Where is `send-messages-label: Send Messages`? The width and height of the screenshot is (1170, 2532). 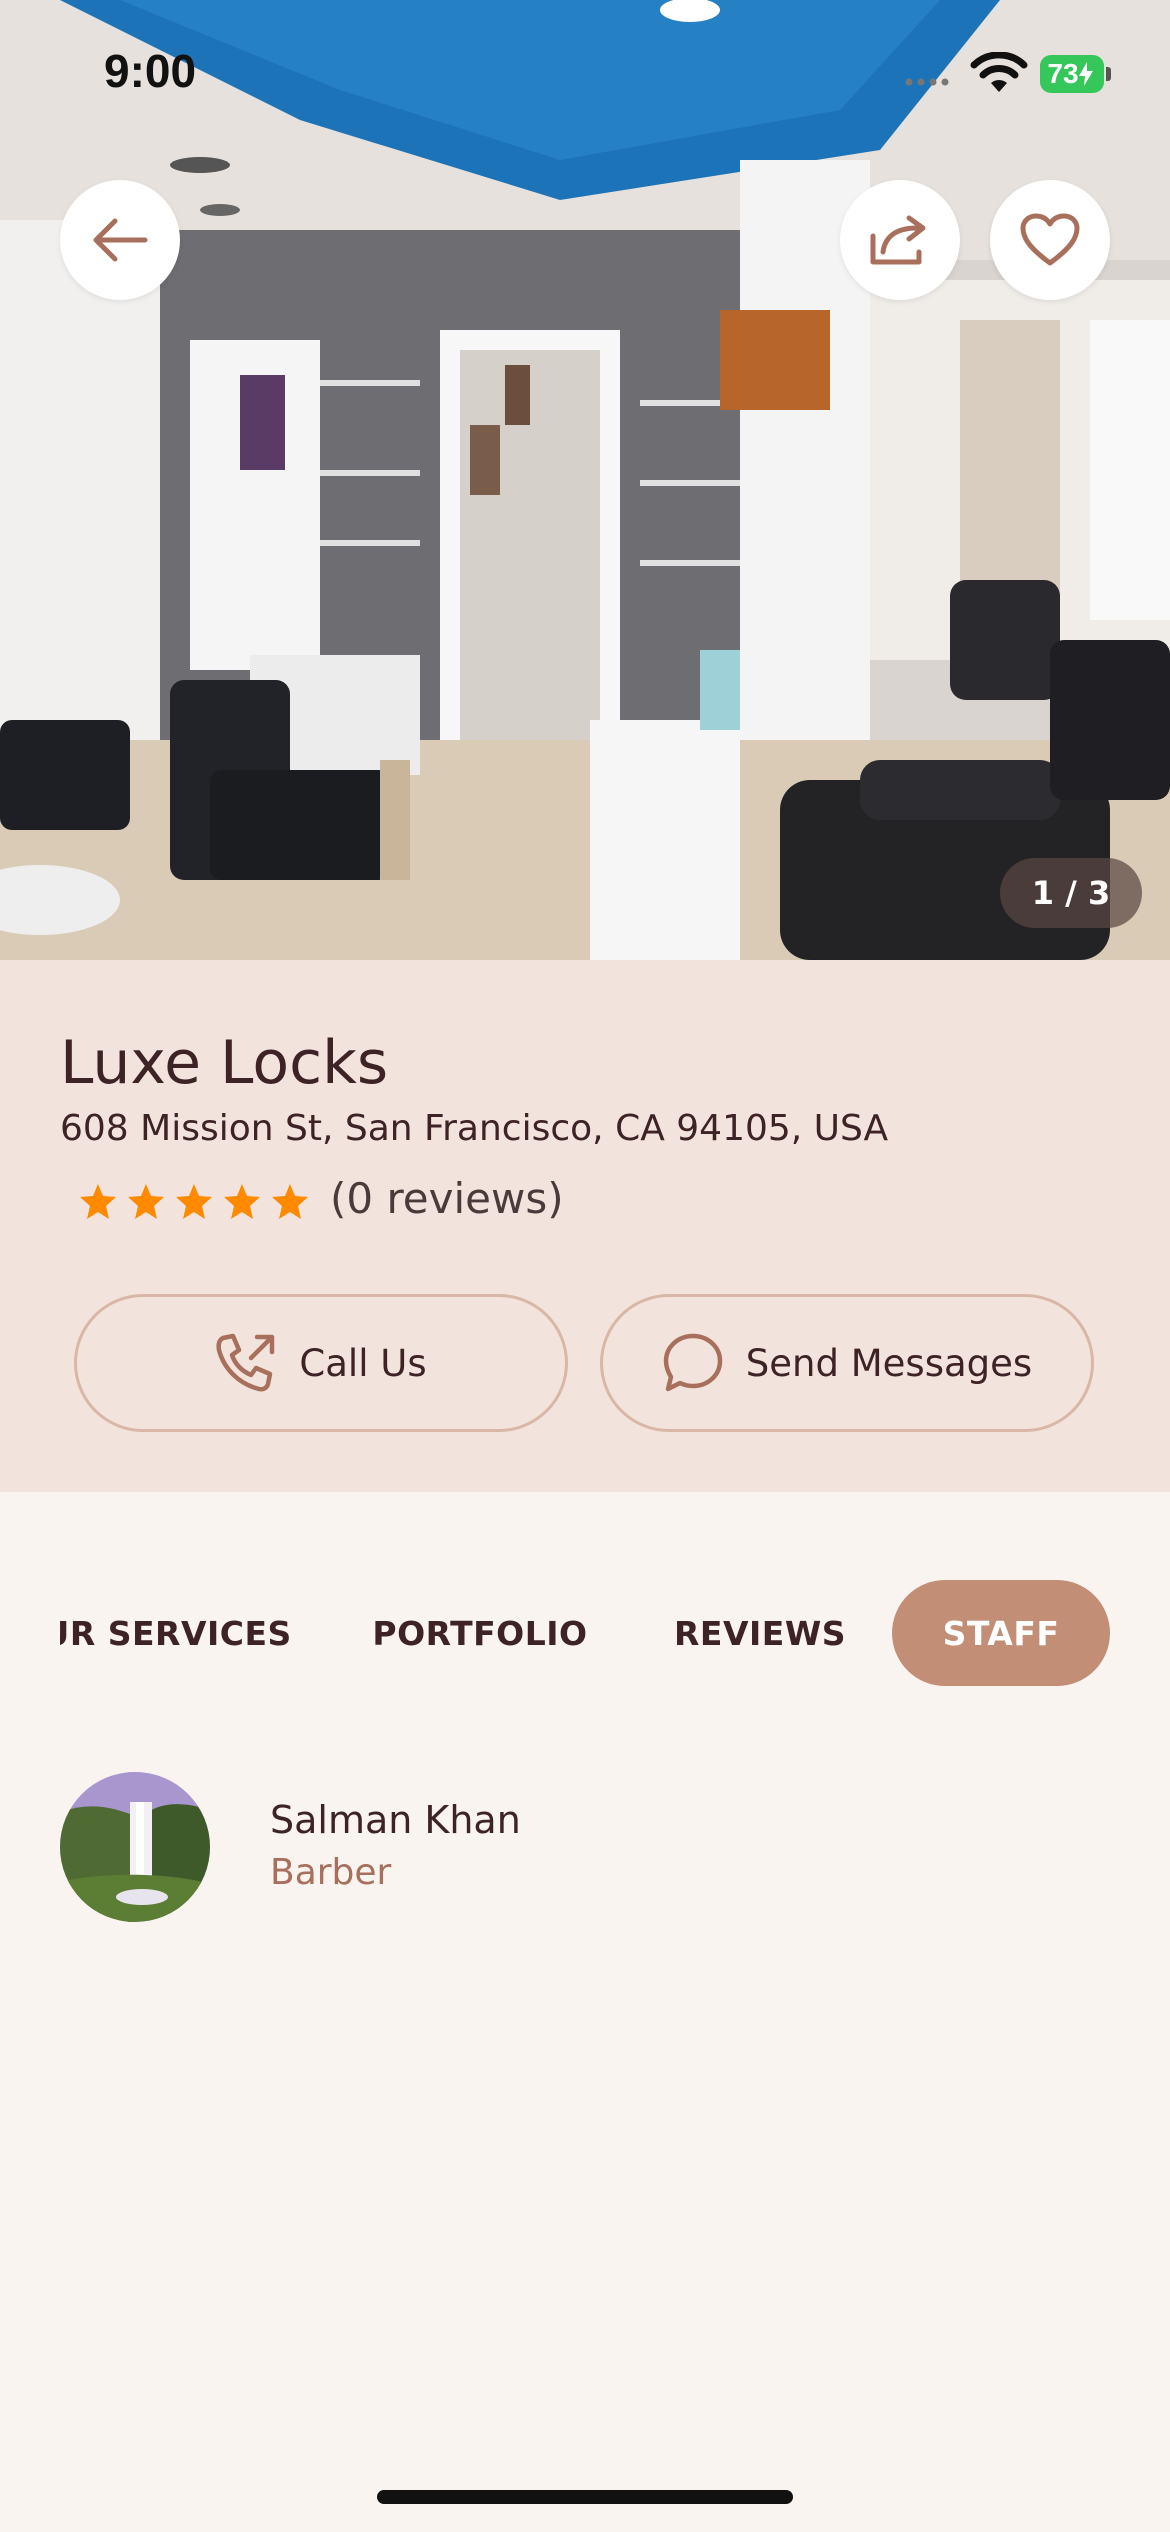 send-messages-label: Send Messages is located at coordinates (889, 1363).